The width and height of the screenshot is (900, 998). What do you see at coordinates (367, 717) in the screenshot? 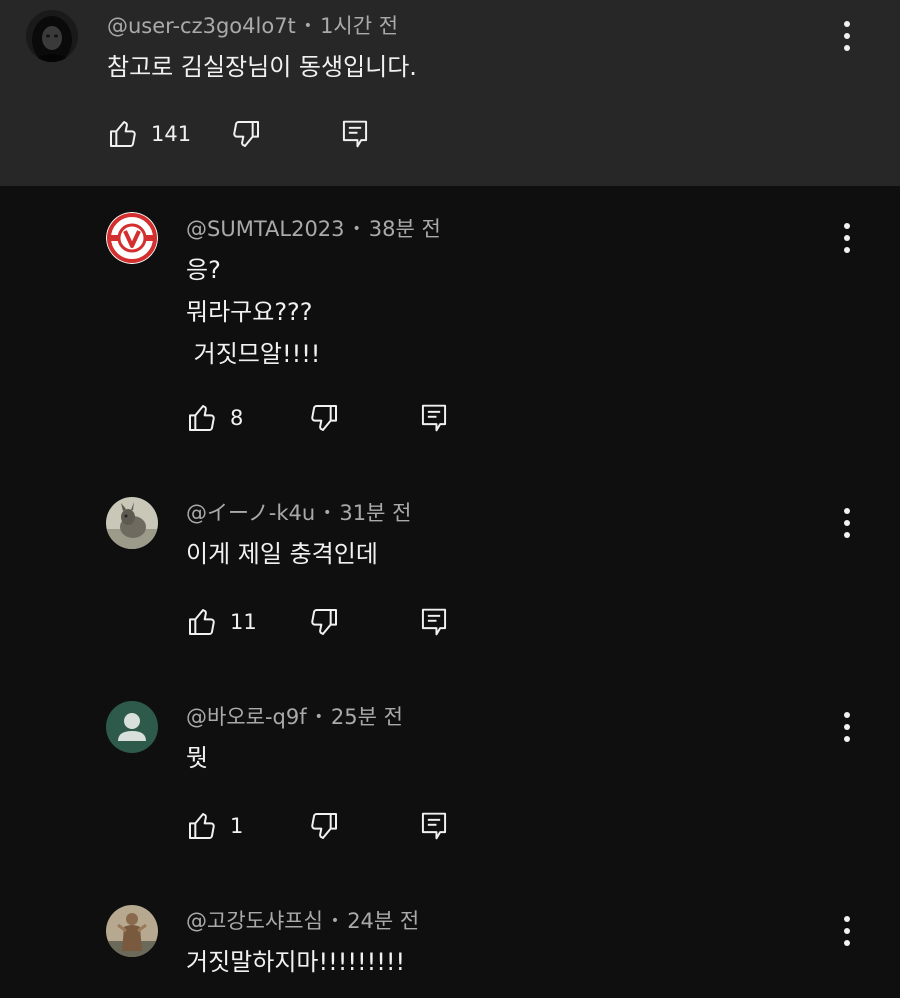
I see `timestamp: 25분 전` at bounding box center [367, 717].